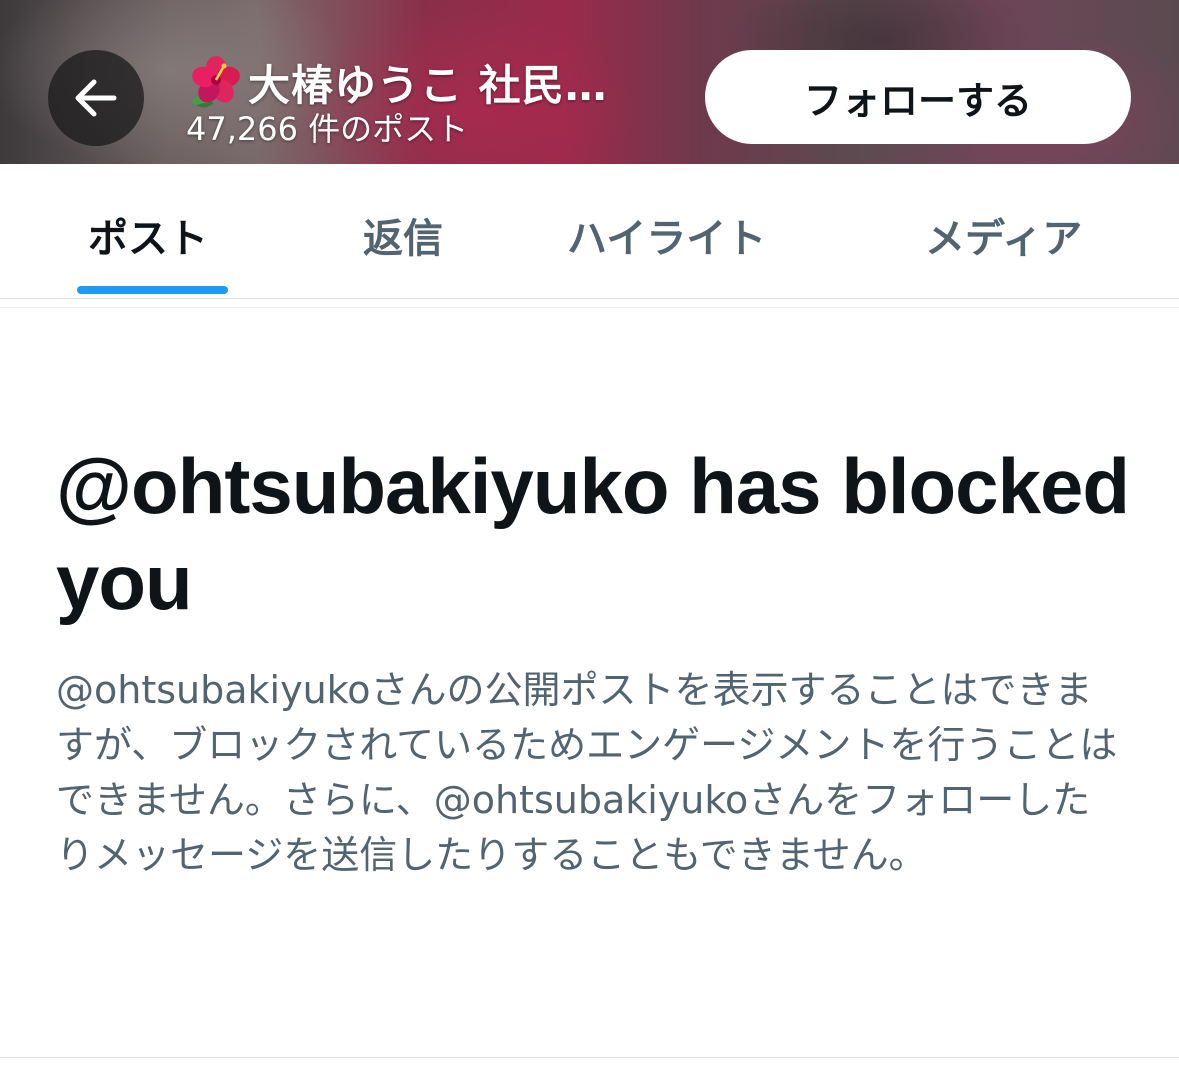 The width and height of the screenshot is (1179, 1072). I want to click on back-button, so click(96, 98).